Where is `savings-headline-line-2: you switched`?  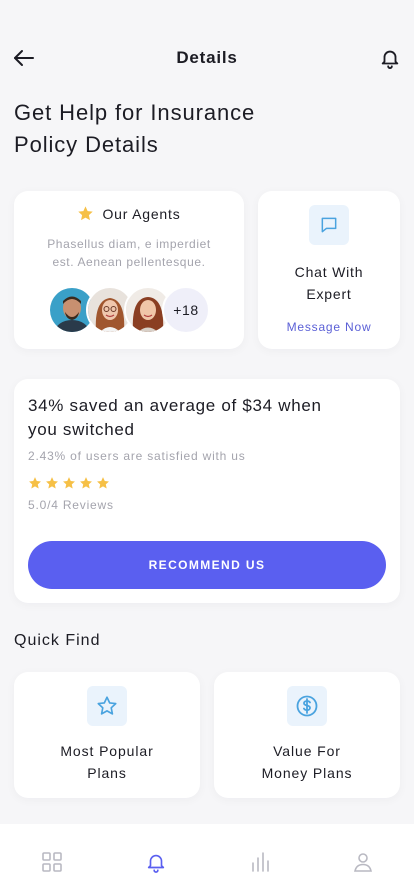
savings-headline-line-2: you switched is located at coordinates (81, 429).